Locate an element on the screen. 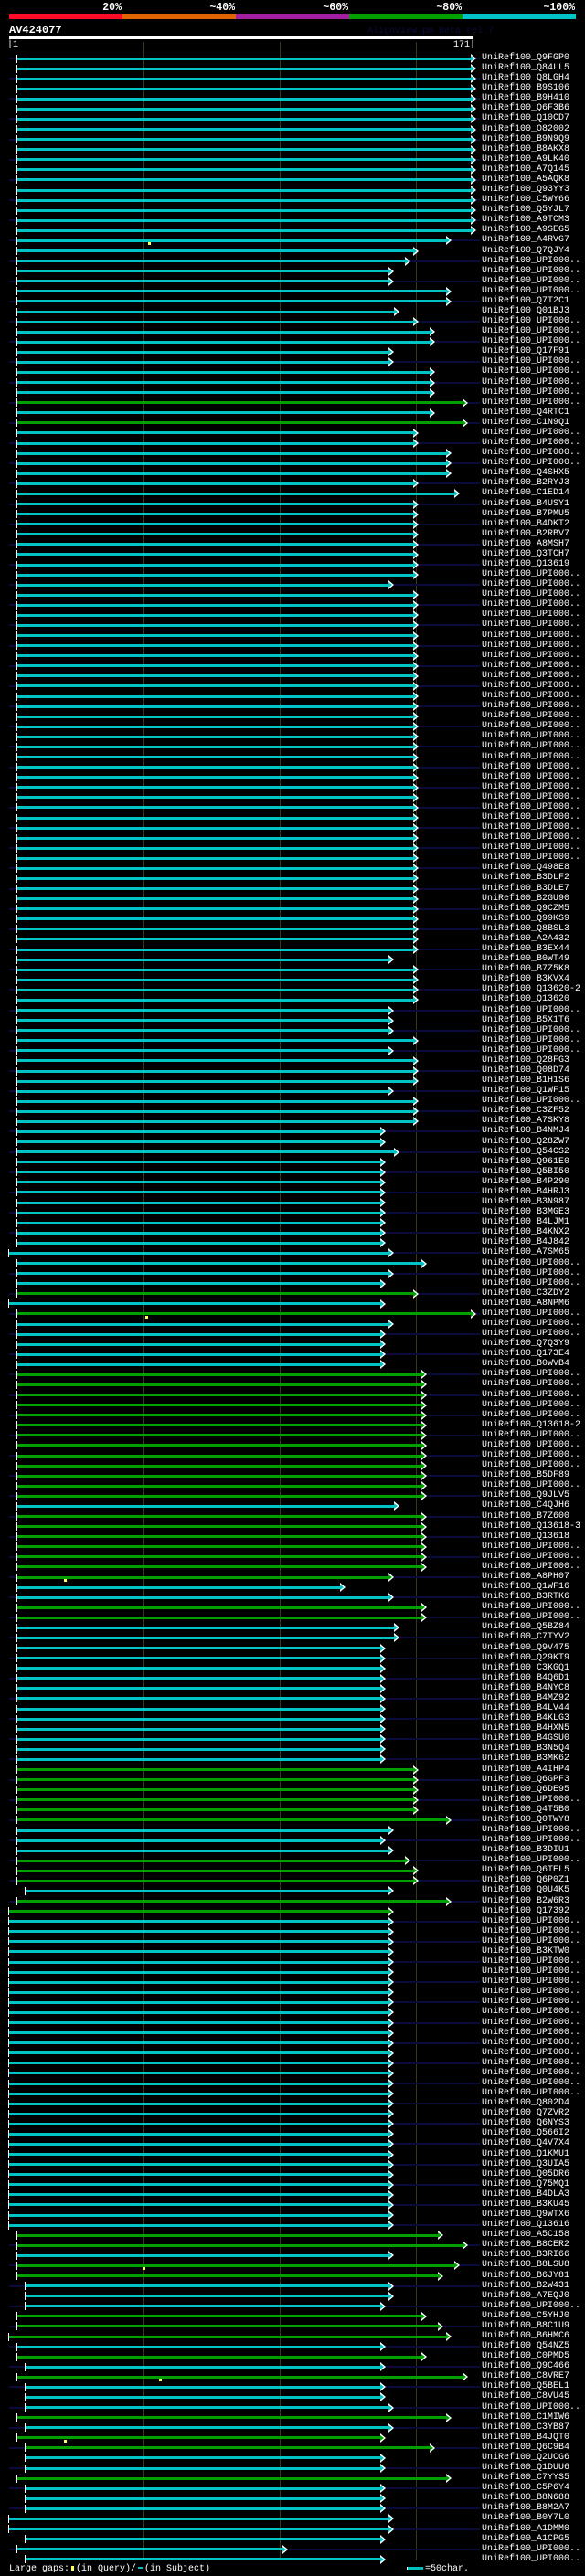  hit-label: UniRef100_C7YYS5 is located at coordinates (525, 2478).